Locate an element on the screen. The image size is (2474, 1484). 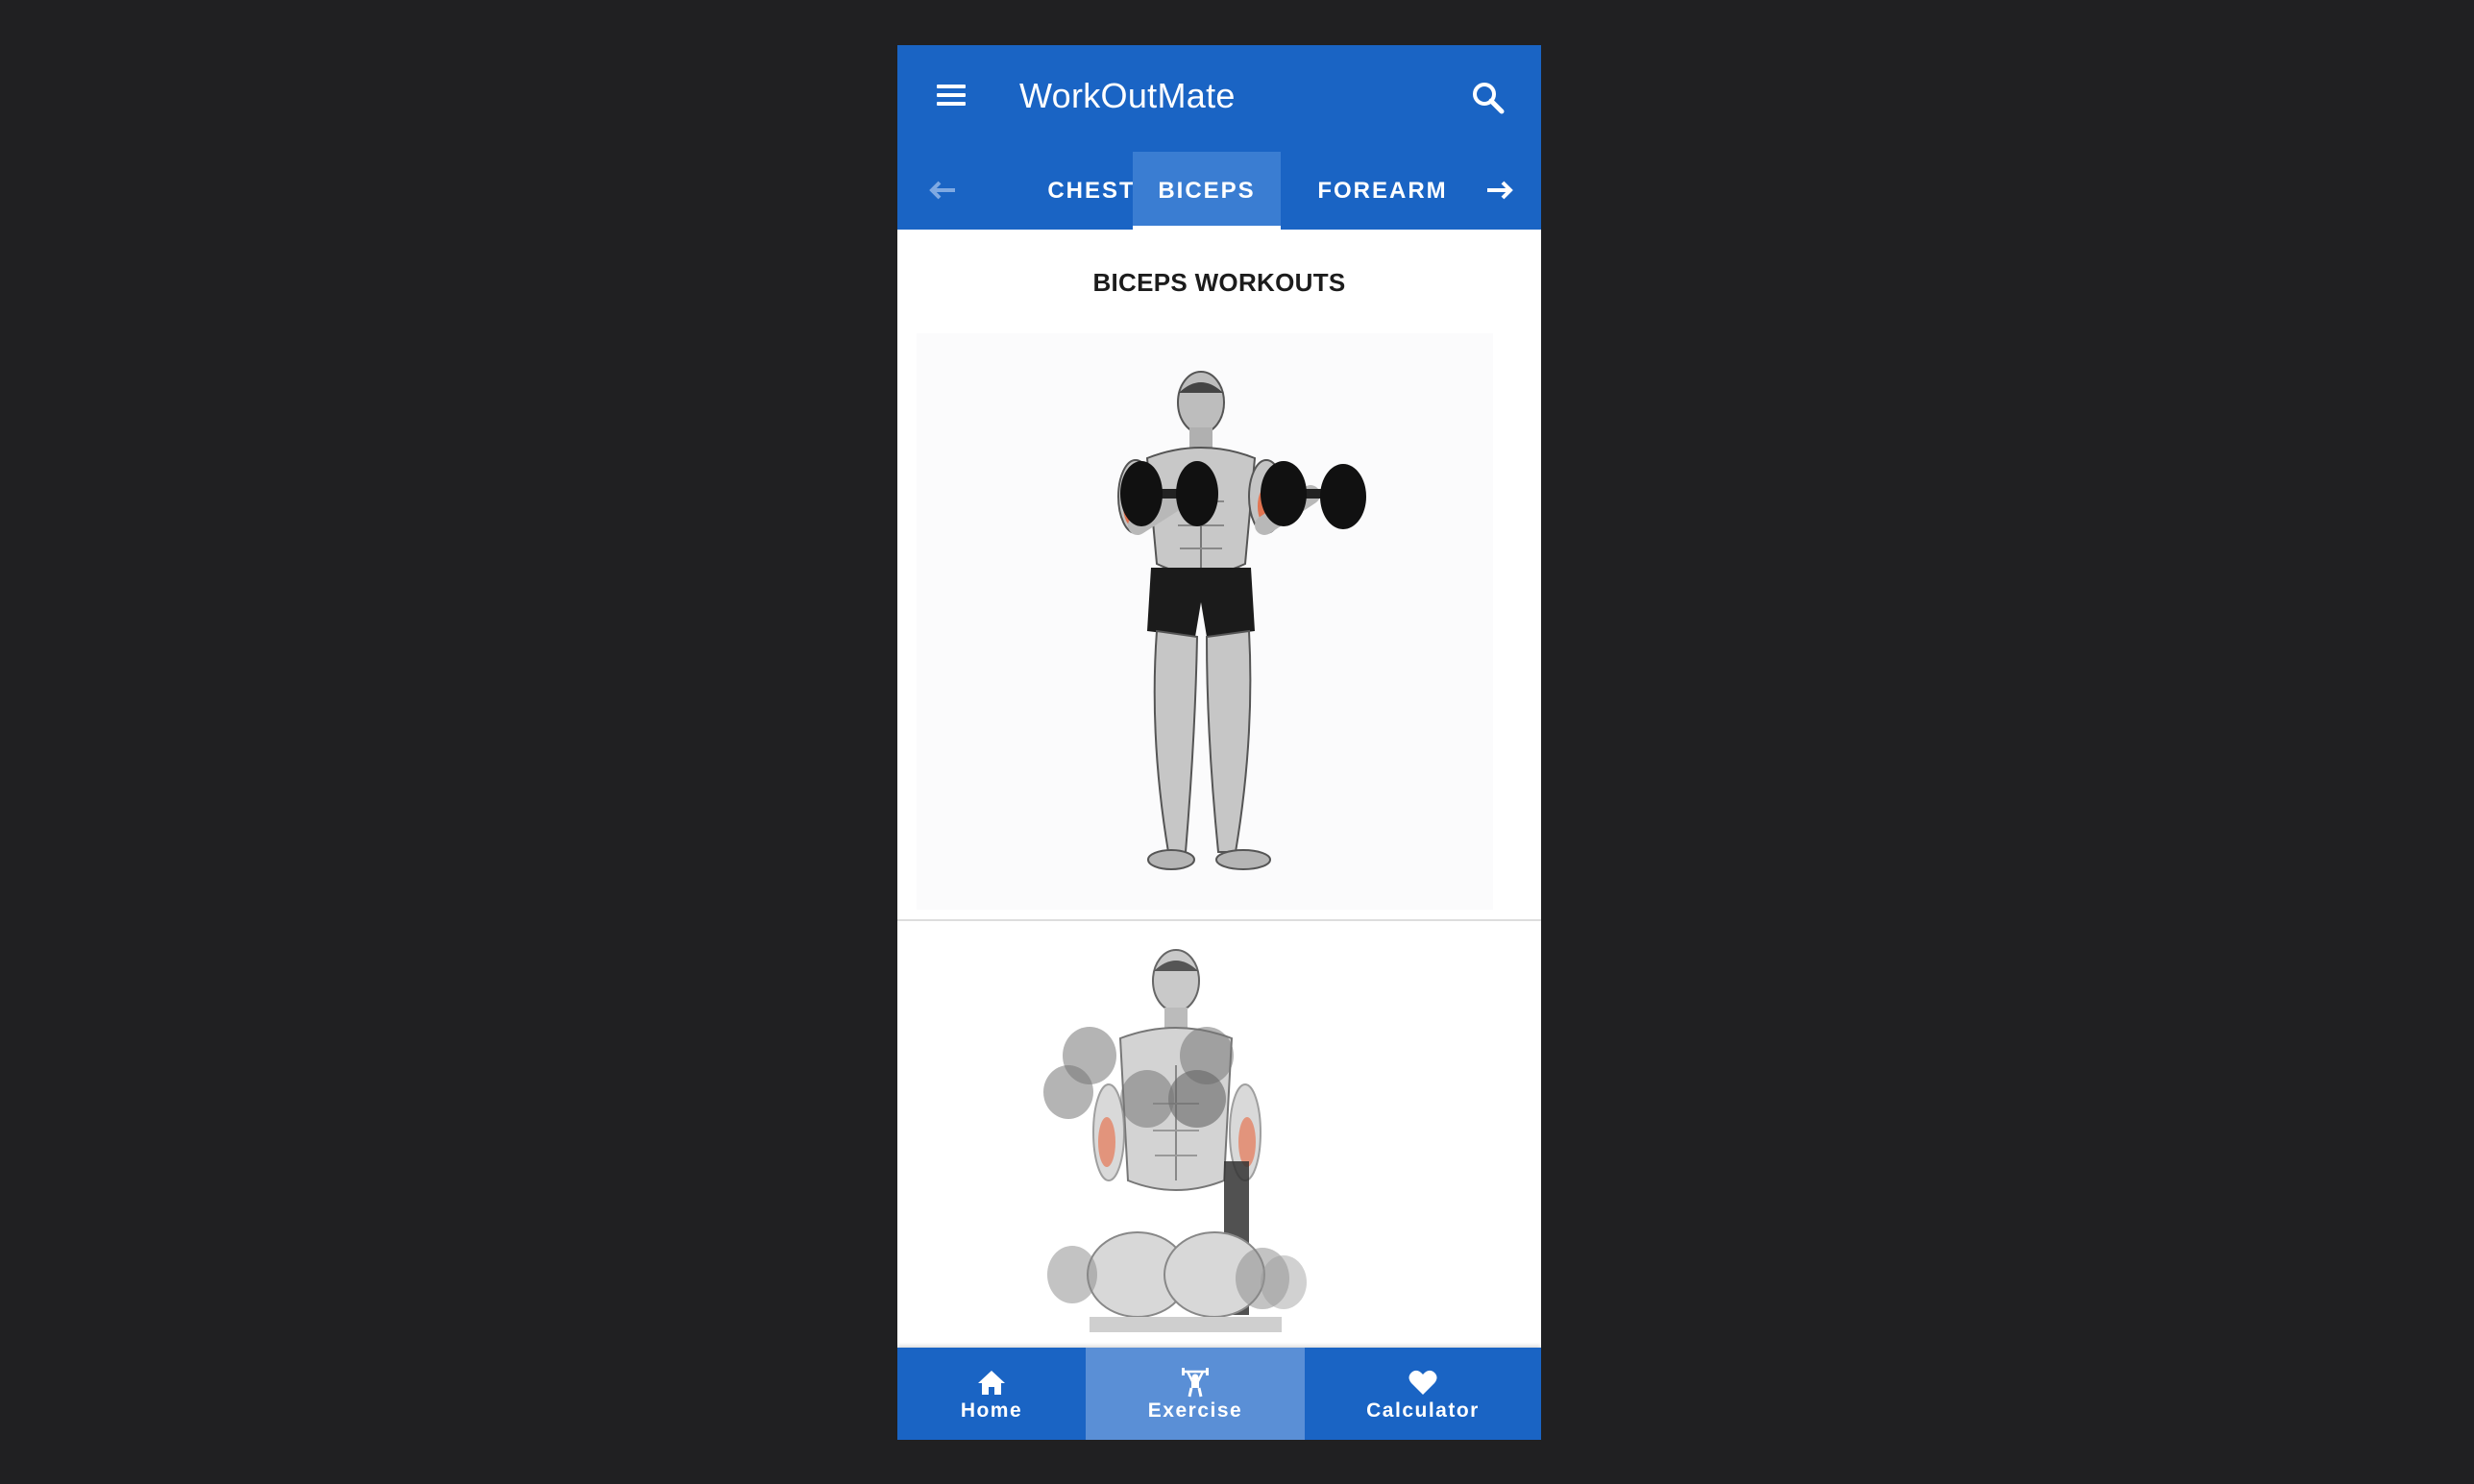
section-title: BICEPS WORKOUTS is located at coordinates (1219, 282).